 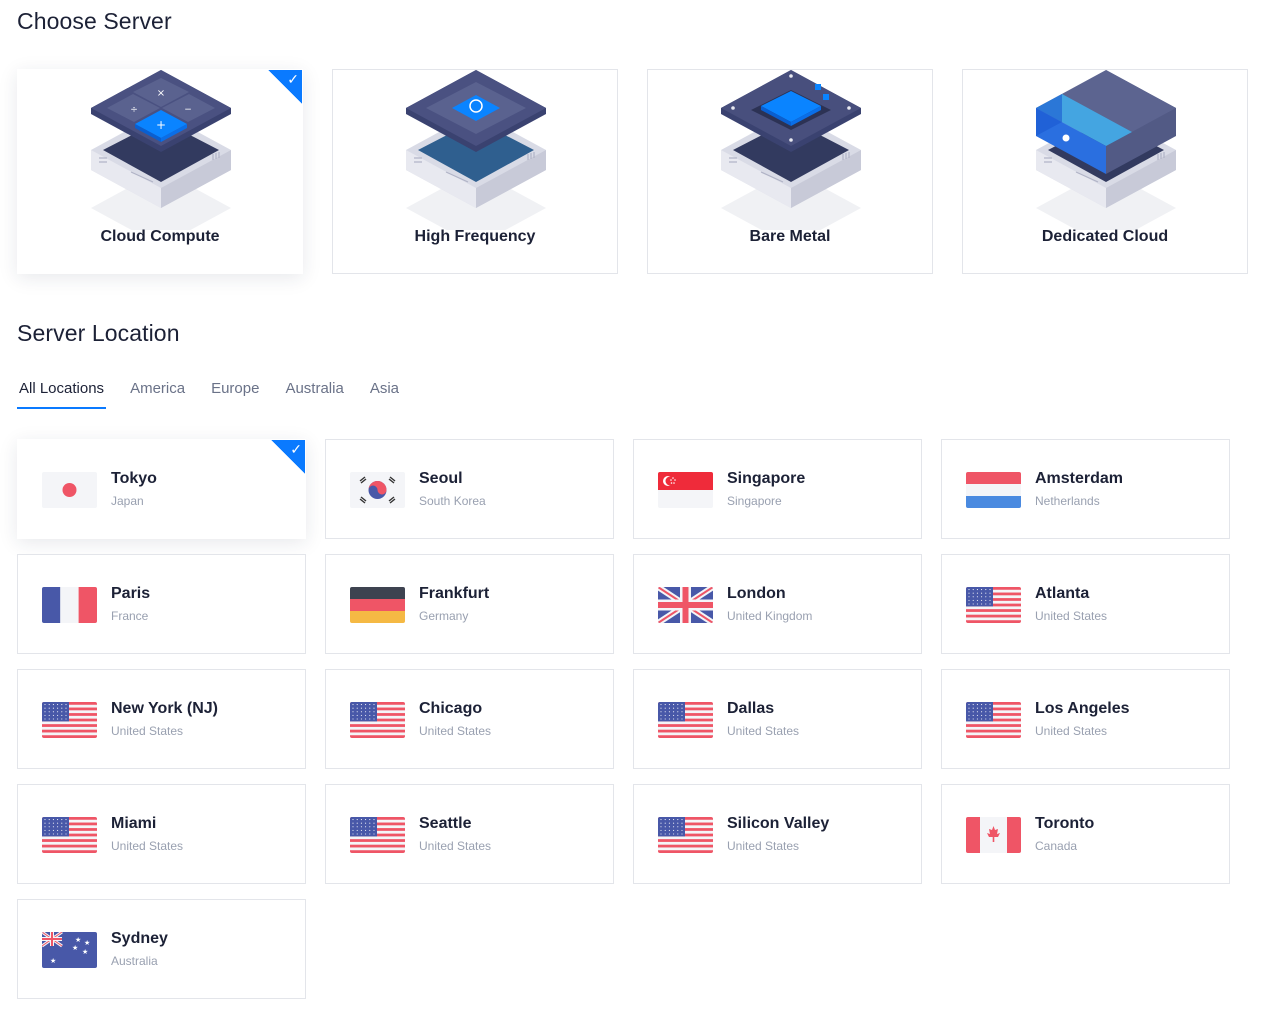 I want to click on location-country: Netherlands, so click(x=1067, y=501).